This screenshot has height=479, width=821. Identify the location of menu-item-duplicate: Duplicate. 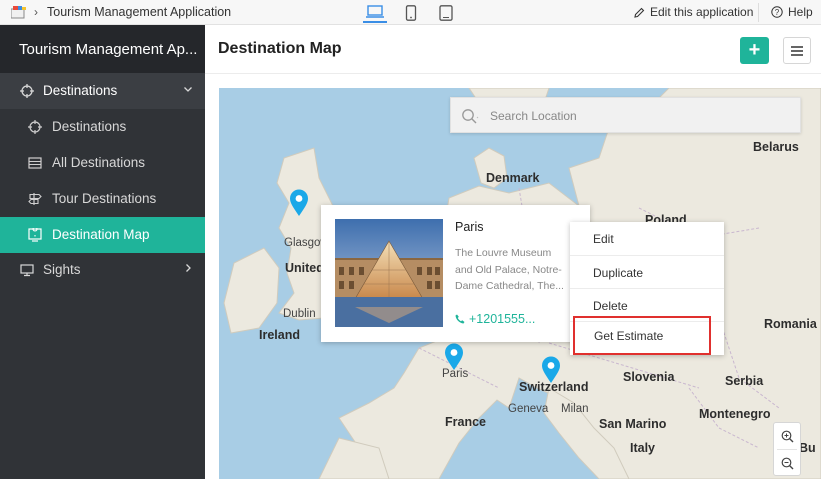
(647, 272).